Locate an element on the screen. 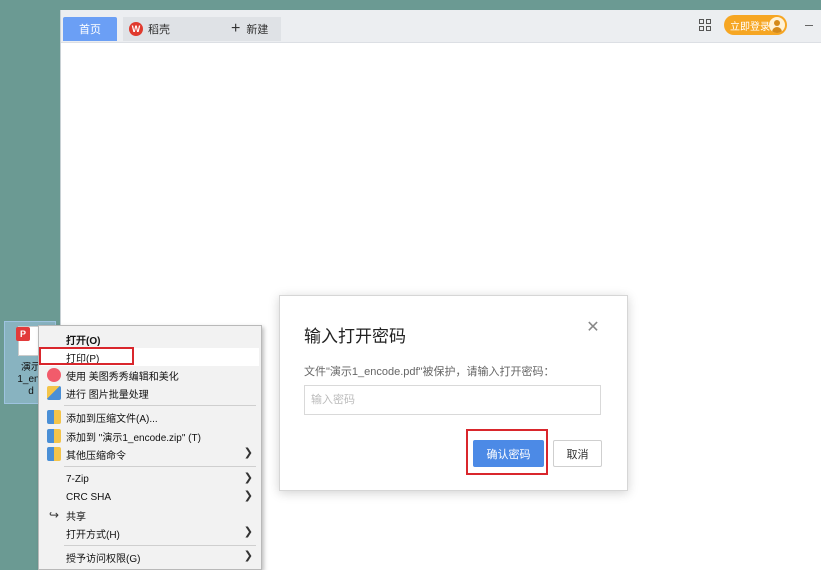 The height and width of the screenshot is (570, 821). menu-item-batch-image: 进行 图片批量处理 is located at coordinates (150, 393).